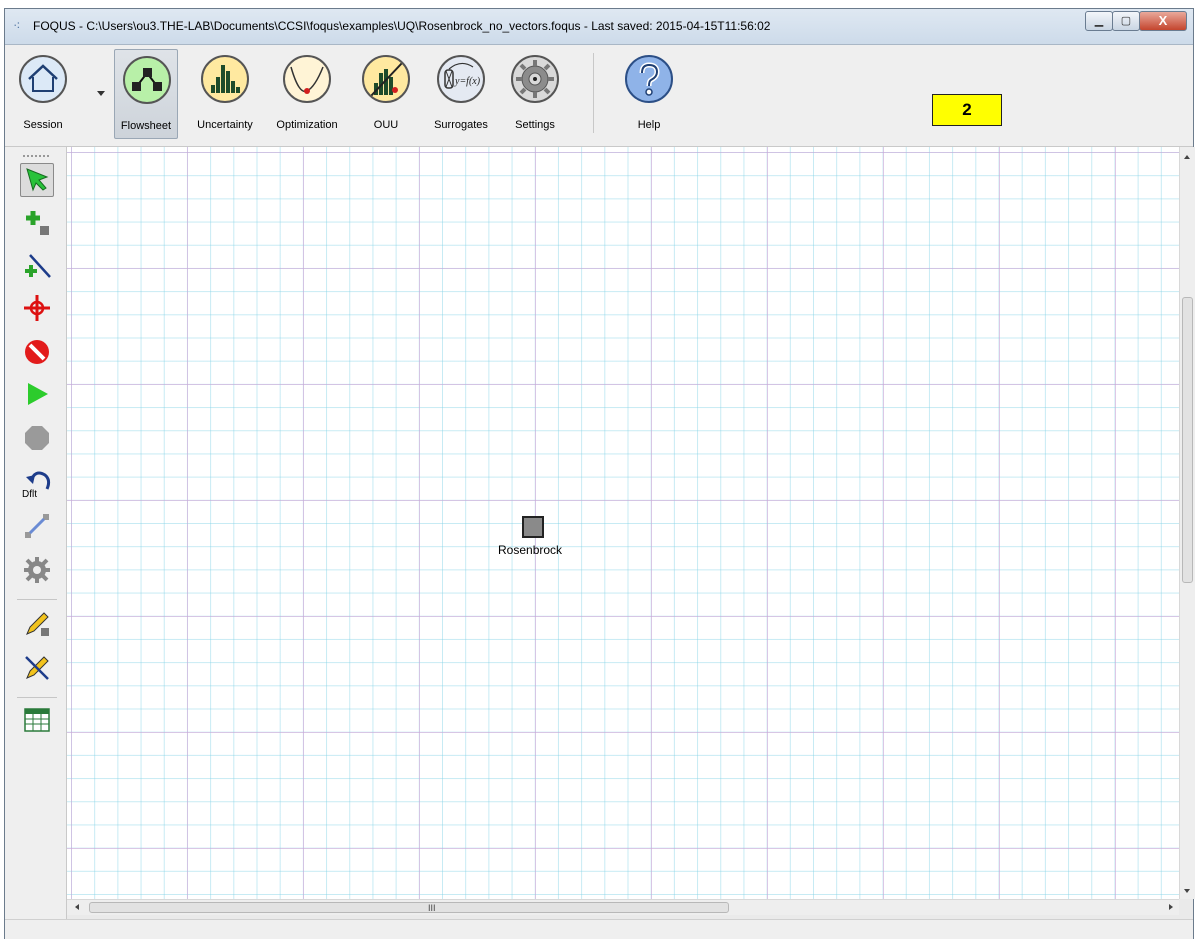 The image size is (1196, 941). I want to click on ouu-button: OUU, so click(386, 94).